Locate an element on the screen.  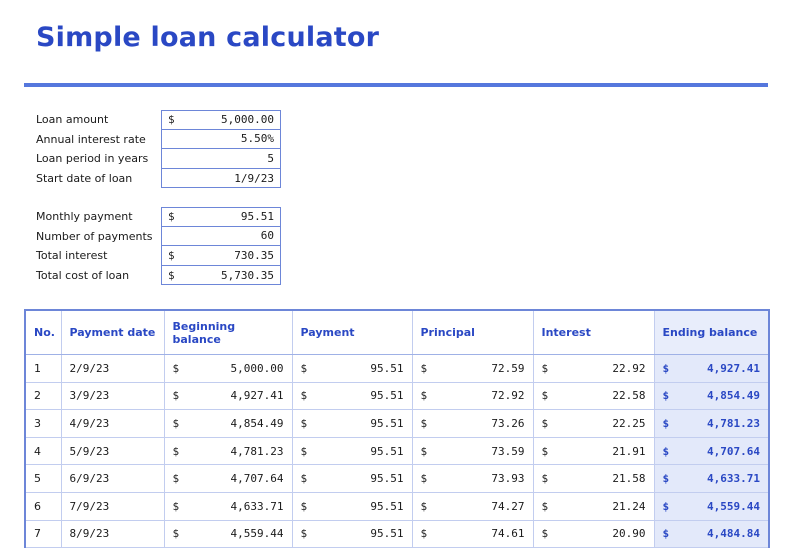
payment-date-cell: 5/9/23 is located at coordinates (112, 451).